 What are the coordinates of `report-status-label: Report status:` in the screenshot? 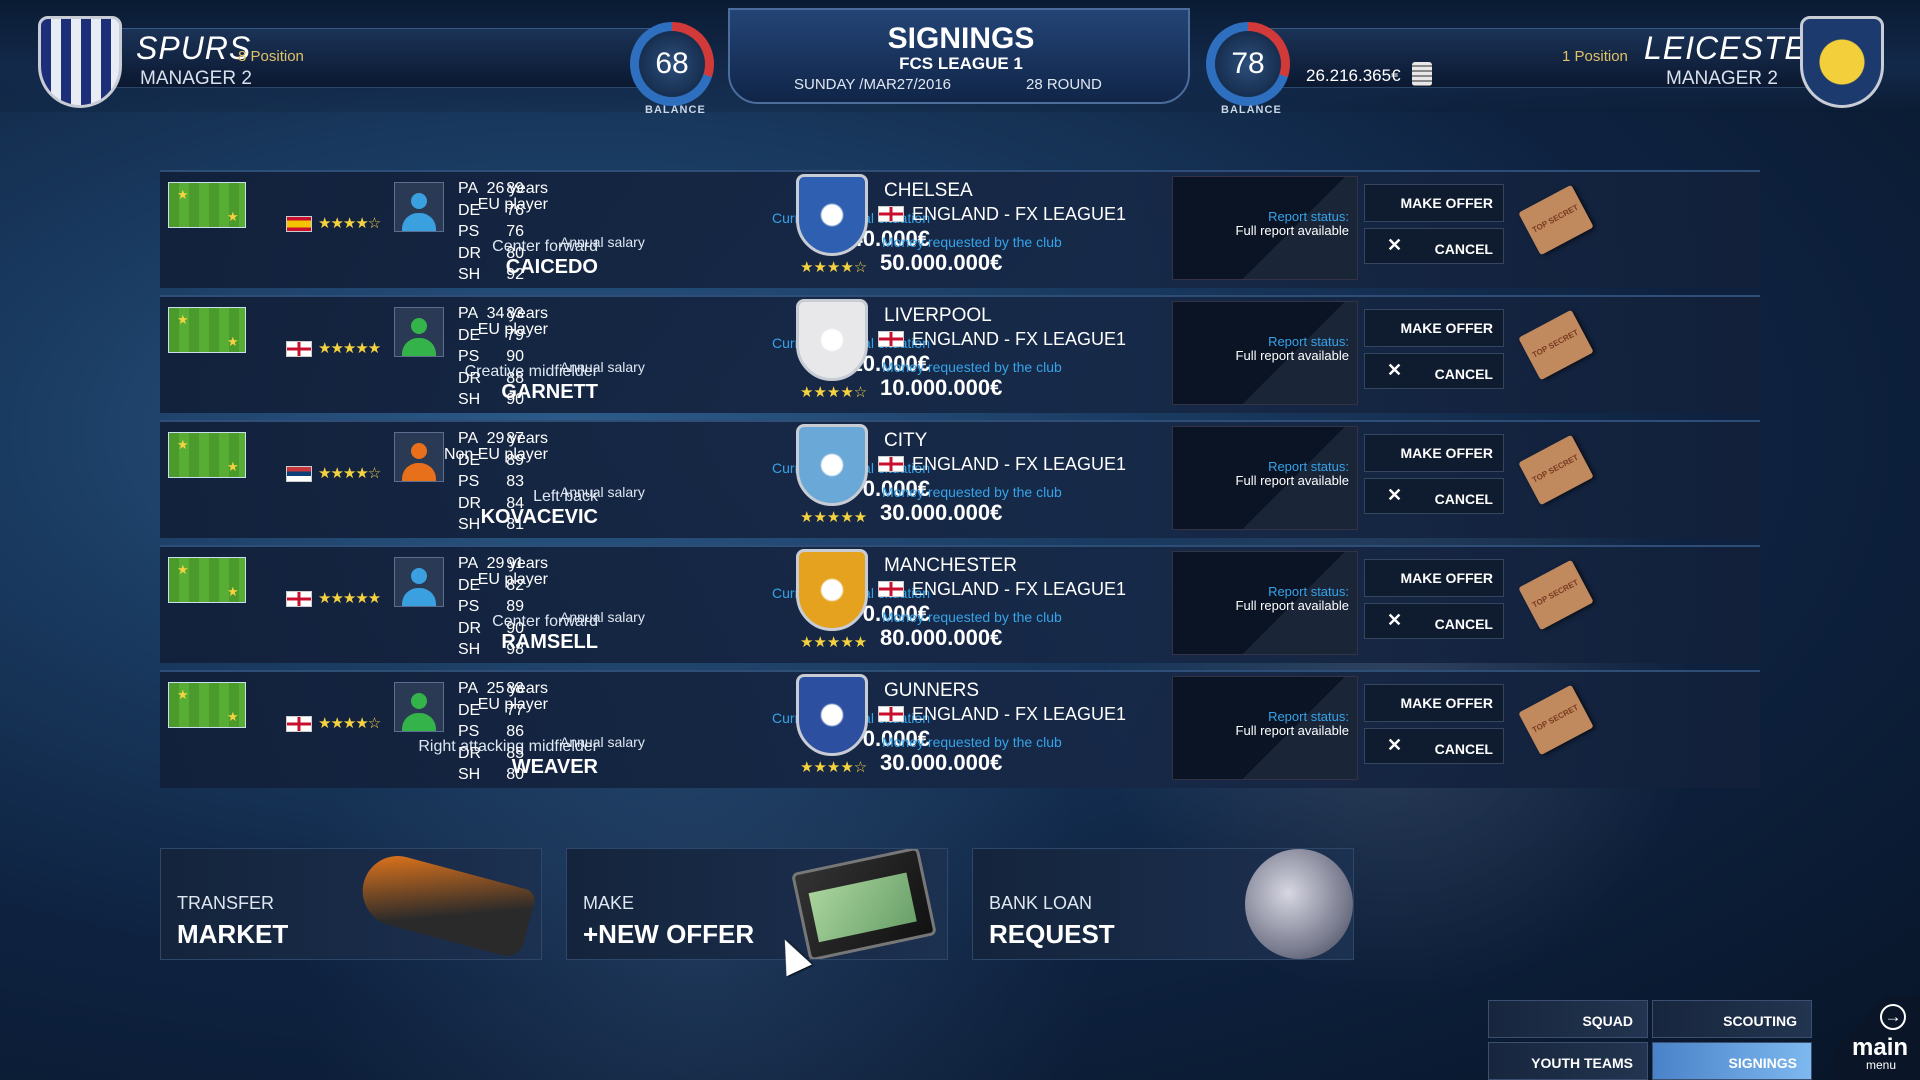 It's located at (1308, 466).